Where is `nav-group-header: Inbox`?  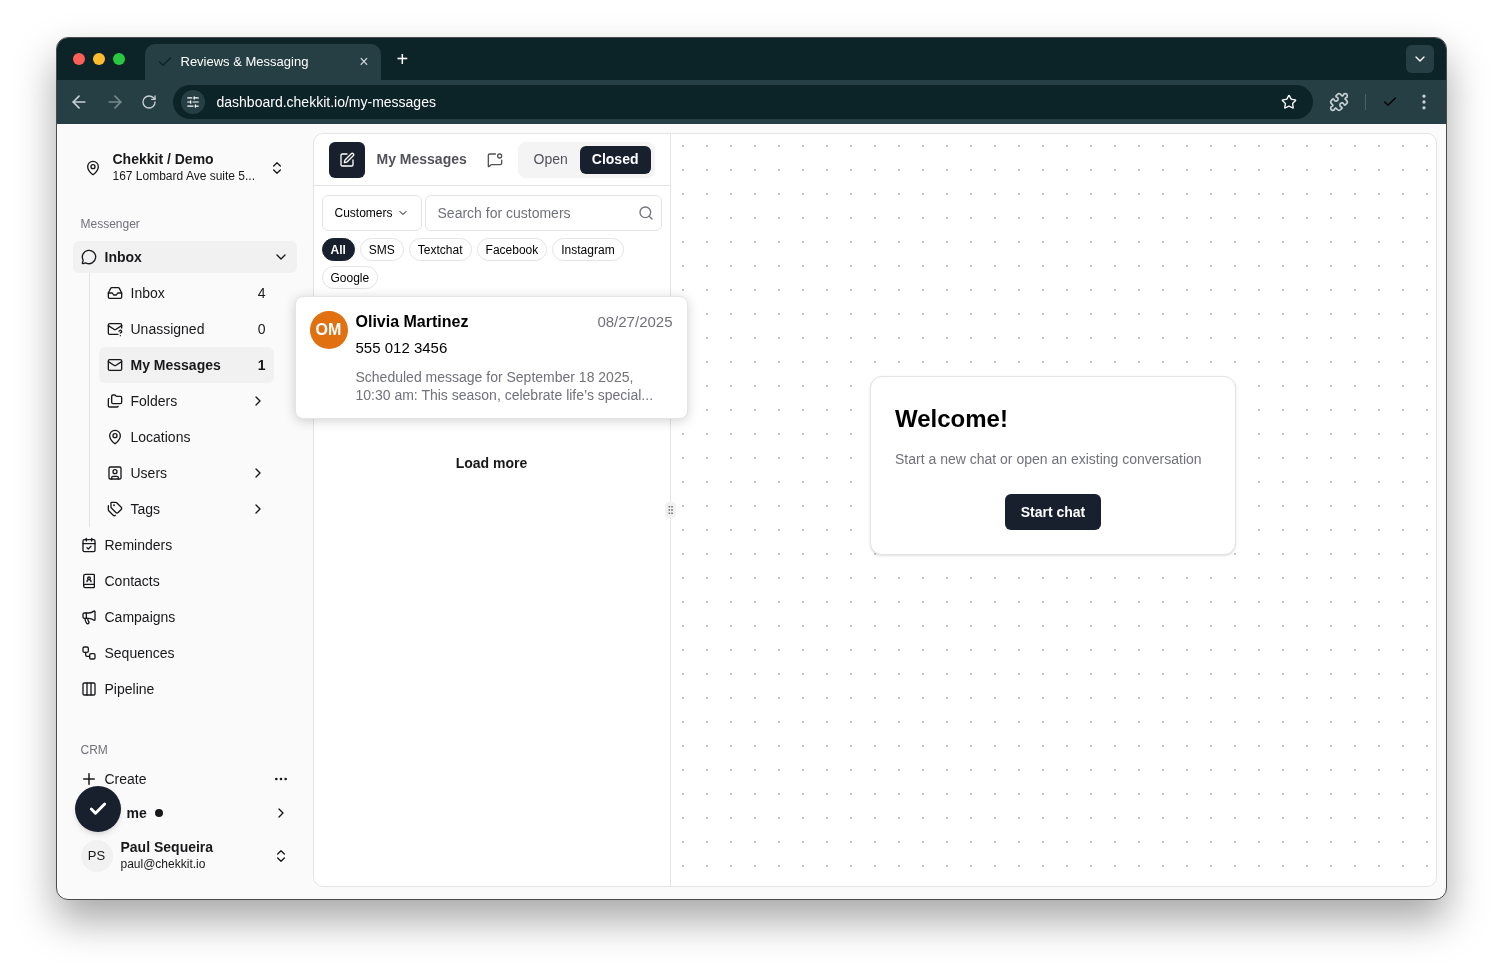
nav-group-header: Inbox is located at coordinates (184, 257).